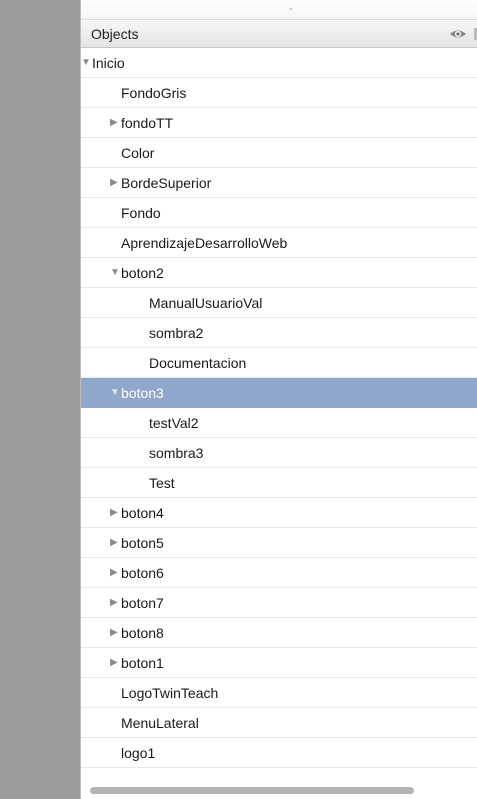 The width and height of the screenshot is (477, 799). I want to click on tree-row: Test, so click(279, 483).